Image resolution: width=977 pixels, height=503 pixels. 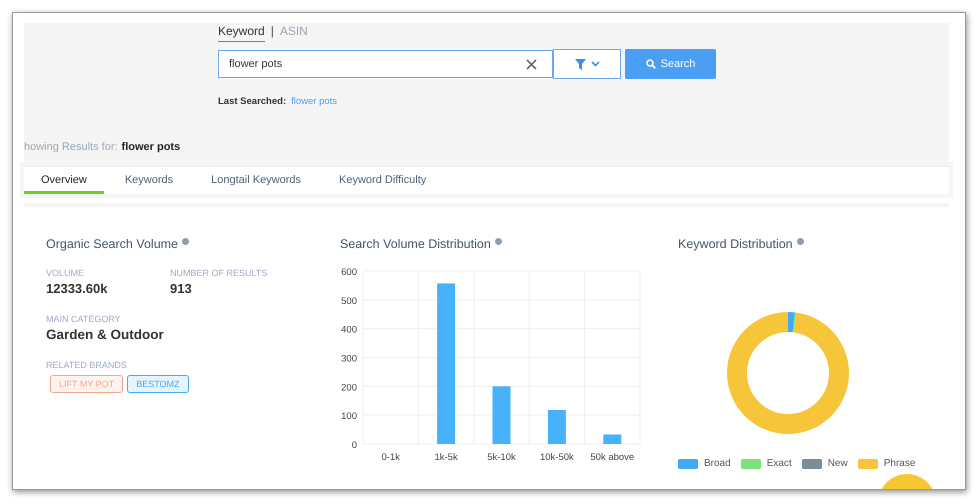 I want to click on section-title: Keyword Distribution, so click(x=735, y=244).